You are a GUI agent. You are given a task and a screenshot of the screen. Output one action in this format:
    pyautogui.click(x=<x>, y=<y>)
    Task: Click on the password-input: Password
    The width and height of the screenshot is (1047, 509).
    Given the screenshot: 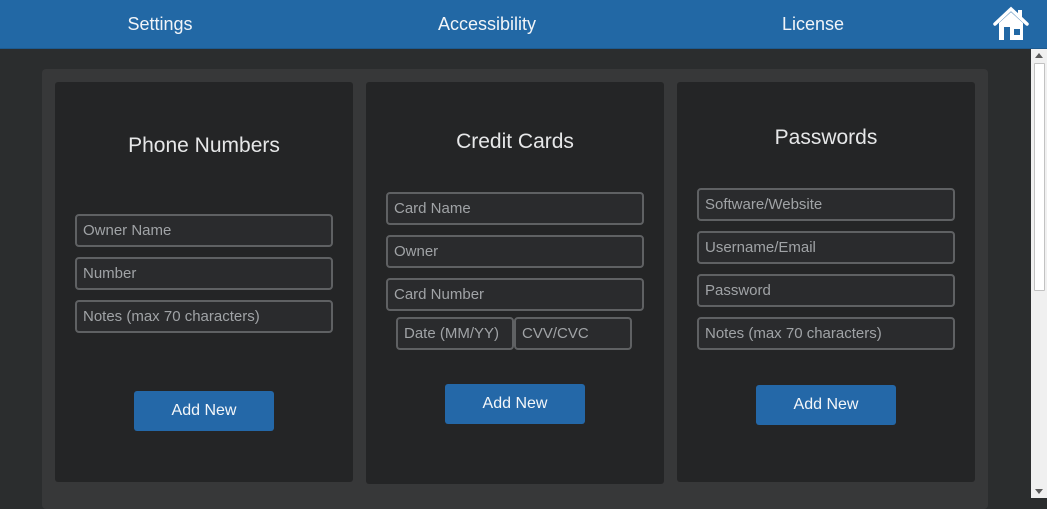 What is the action you would take?
    pyautogui.click(x=826, y=290)
    